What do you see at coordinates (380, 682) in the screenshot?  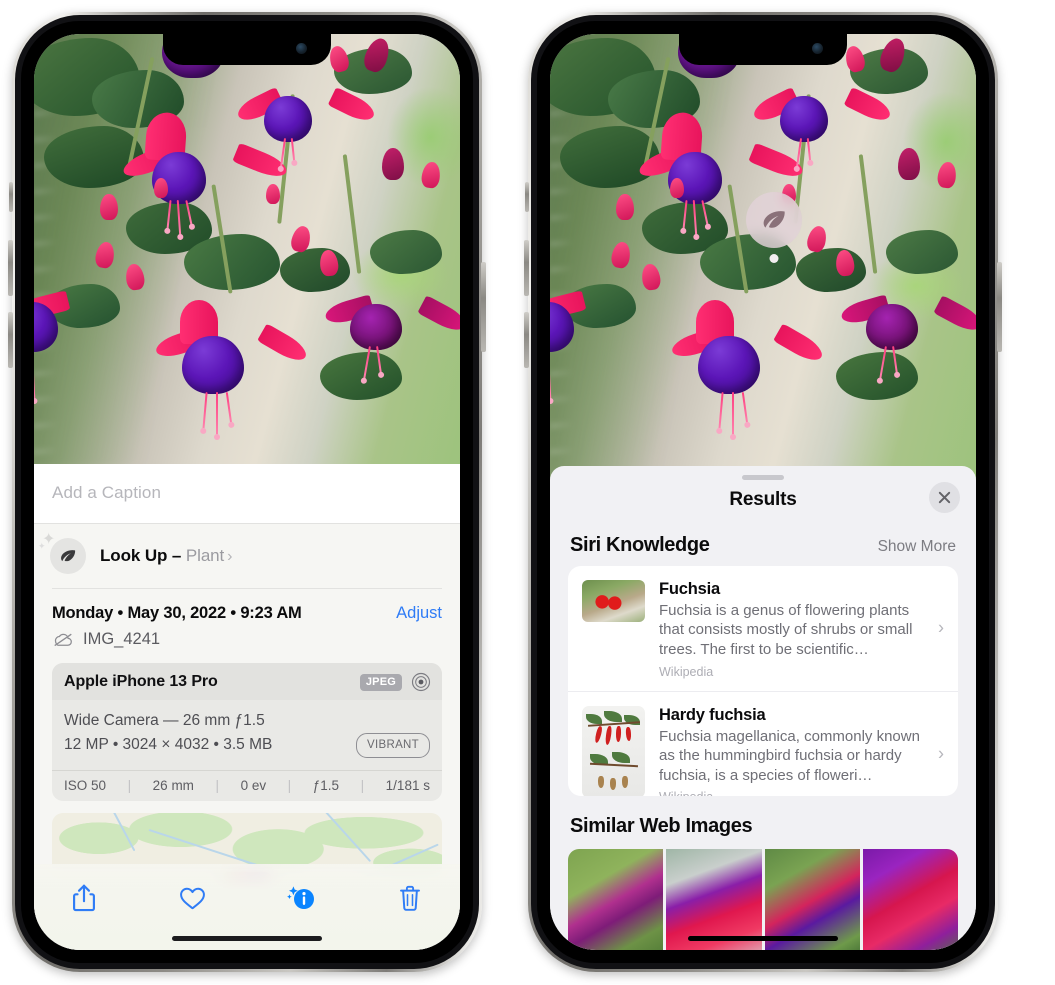 I see `format-badge: JPEG` at bounding box center [380, 682].